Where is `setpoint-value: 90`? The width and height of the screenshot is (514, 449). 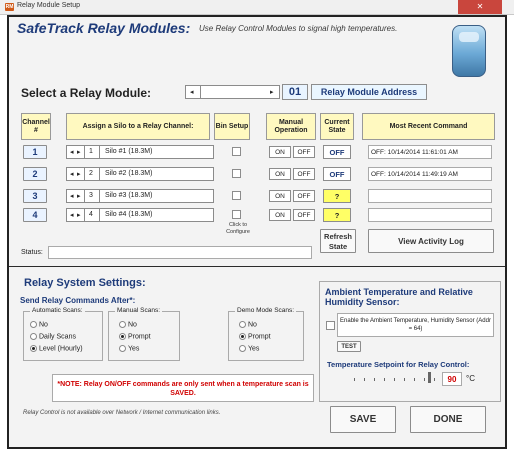
setpoint-value: 90 is located at coordinates (452, 379).